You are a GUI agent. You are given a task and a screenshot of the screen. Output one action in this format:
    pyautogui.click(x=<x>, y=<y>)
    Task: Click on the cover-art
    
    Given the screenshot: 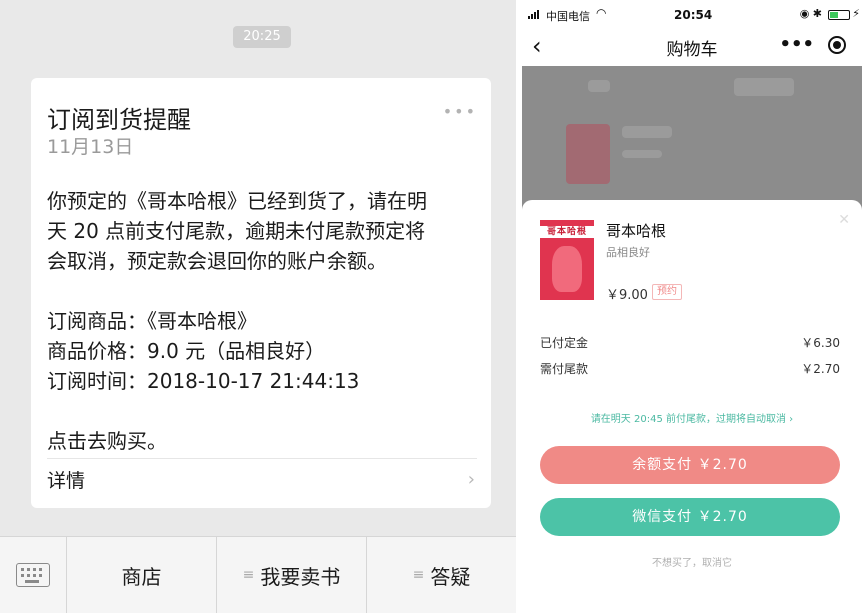 What is the action you would take?
    pyautogui.click(x=567, y=269)
    